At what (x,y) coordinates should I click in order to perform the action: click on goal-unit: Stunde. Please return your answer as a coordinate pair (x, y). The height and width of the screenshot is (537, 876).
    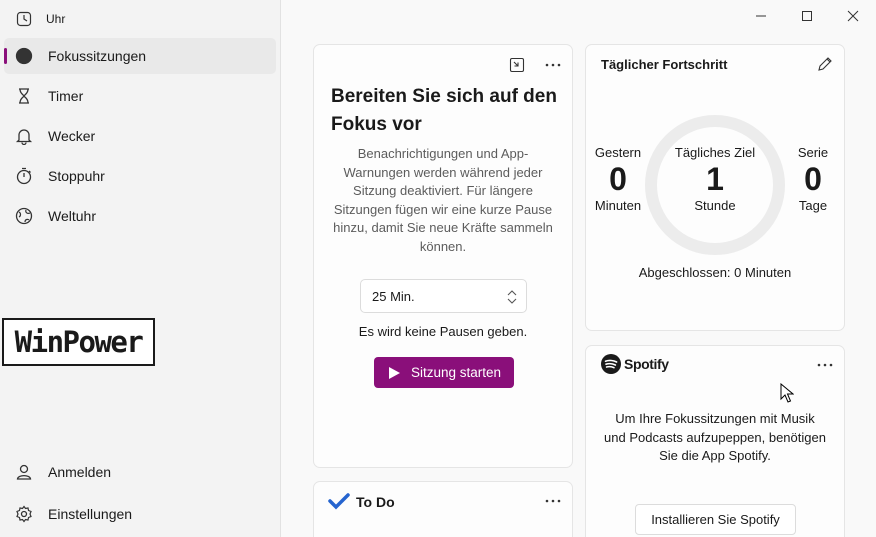
    Looking at the image, I should click on (715, 205).